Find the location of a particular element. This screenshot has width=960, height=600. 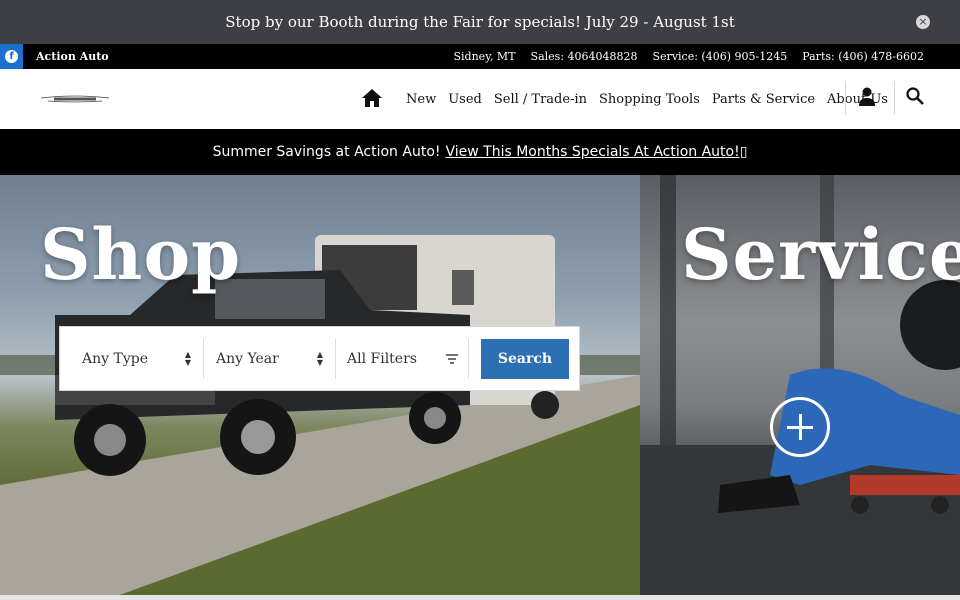

chrysler-logo is located at coordinates (75, 99).